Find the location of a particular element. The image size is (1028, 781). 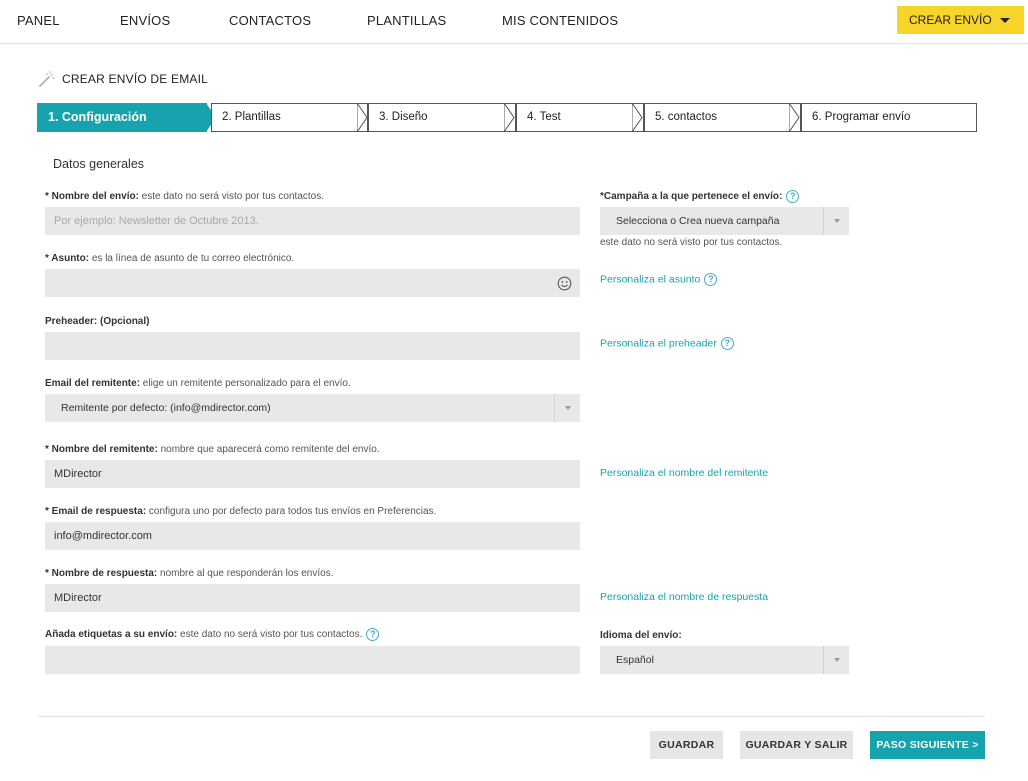

guardar-button: GUARDAR is located at coordinates (686, 745).